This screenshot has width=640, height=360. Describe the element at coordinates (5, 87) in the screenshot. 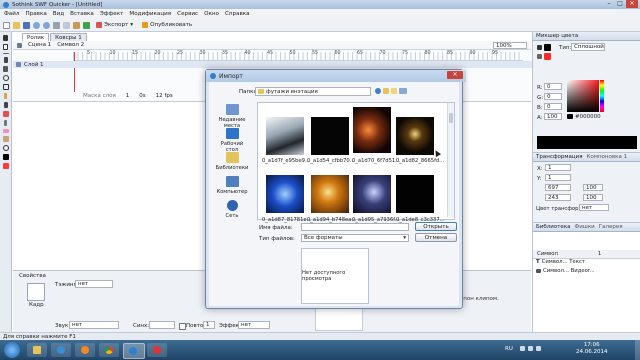

I see `rectangle-tool-icon` at that location.